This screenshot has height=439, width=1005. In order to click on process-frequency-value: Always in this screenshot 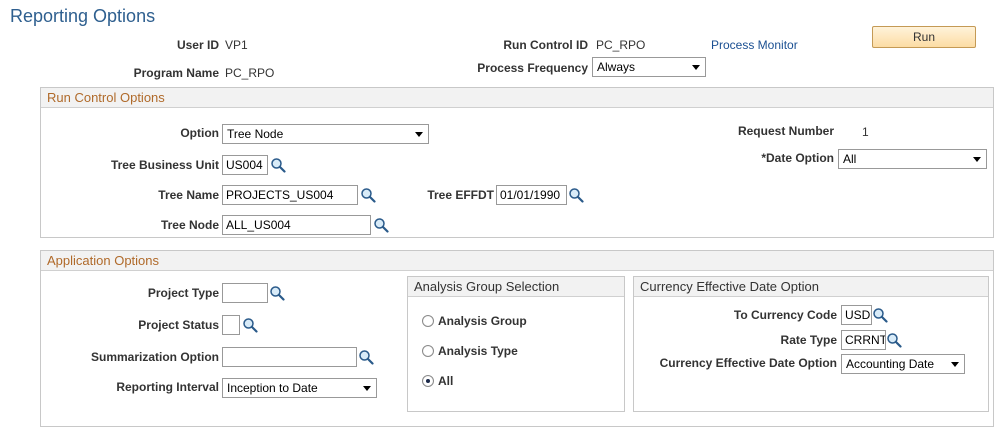, I will do `click(616, 67)`.